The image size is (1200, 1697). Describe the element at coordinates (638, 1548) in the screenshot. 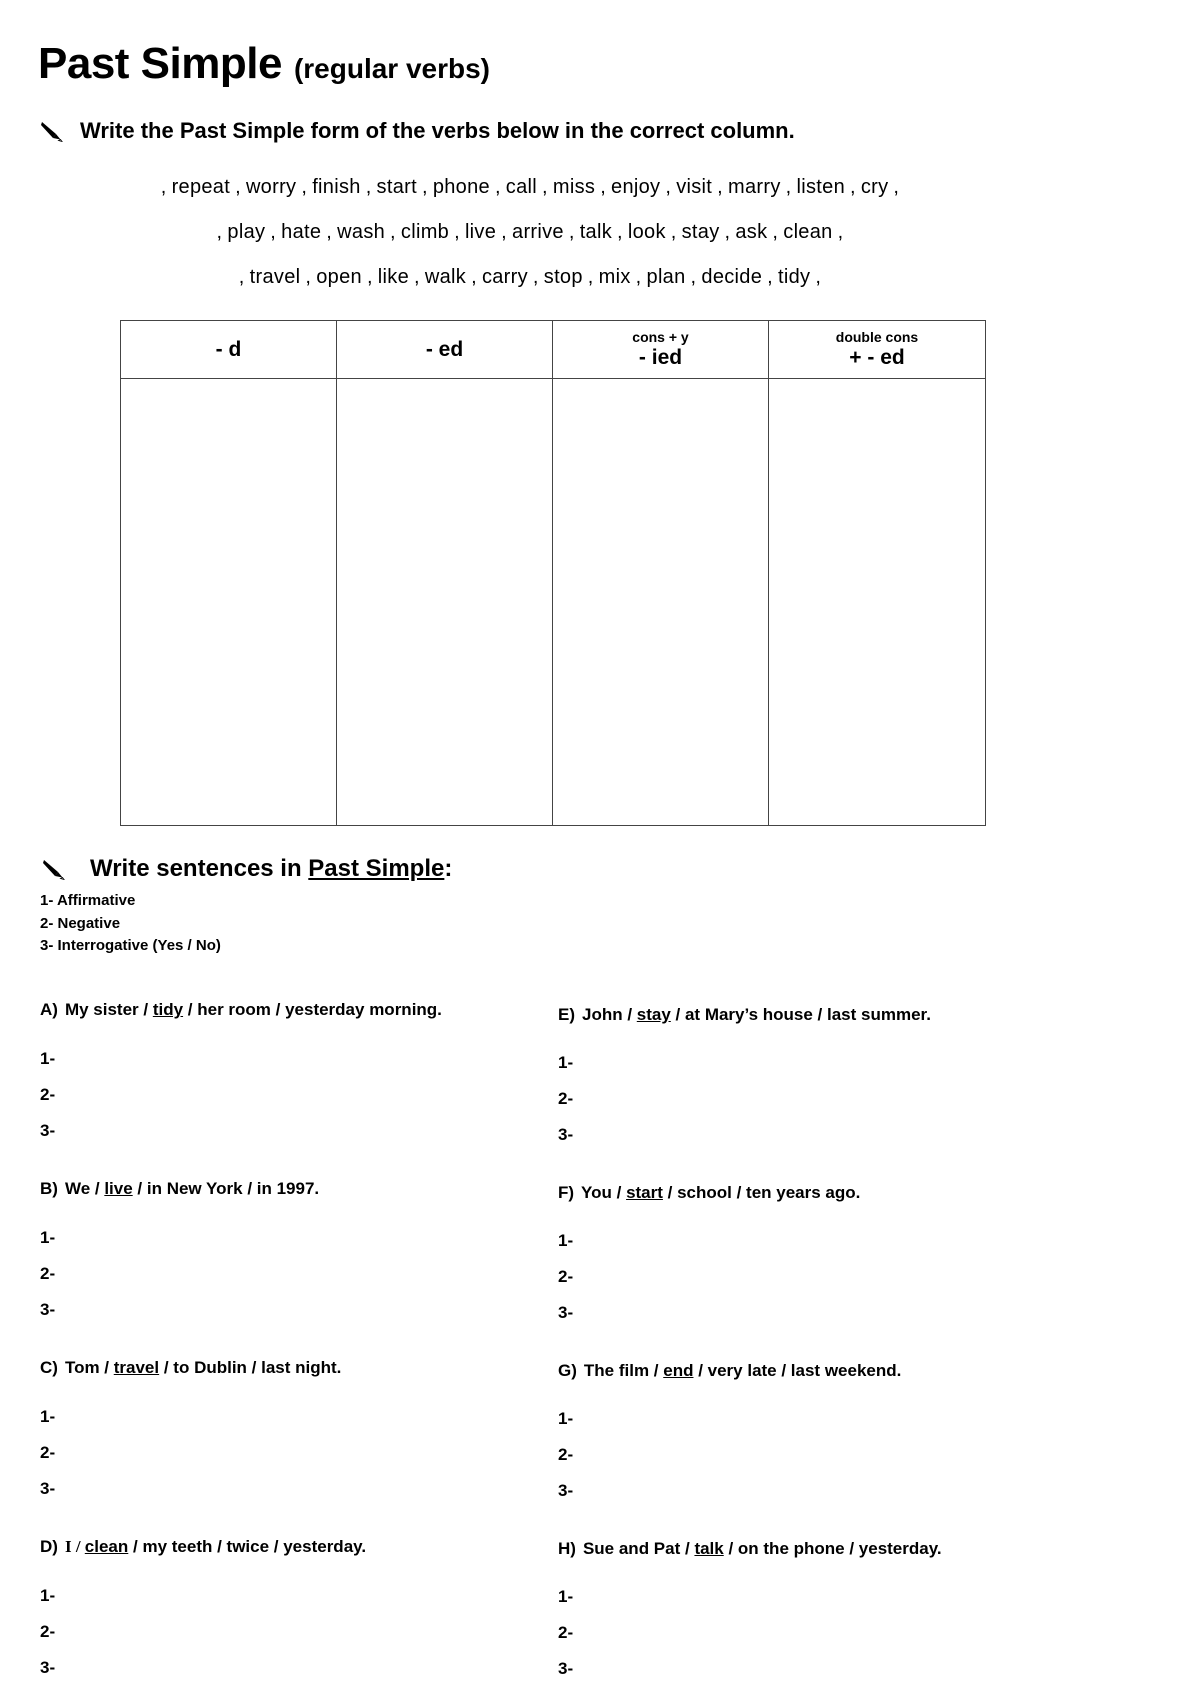

I see `exercise-text-before: Sue and Pat /` at that location.